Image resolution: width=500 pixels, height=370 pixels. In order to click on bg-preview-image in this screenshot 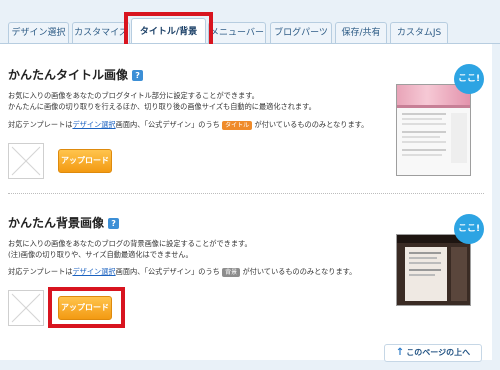, I will do `click(433, 270)`.